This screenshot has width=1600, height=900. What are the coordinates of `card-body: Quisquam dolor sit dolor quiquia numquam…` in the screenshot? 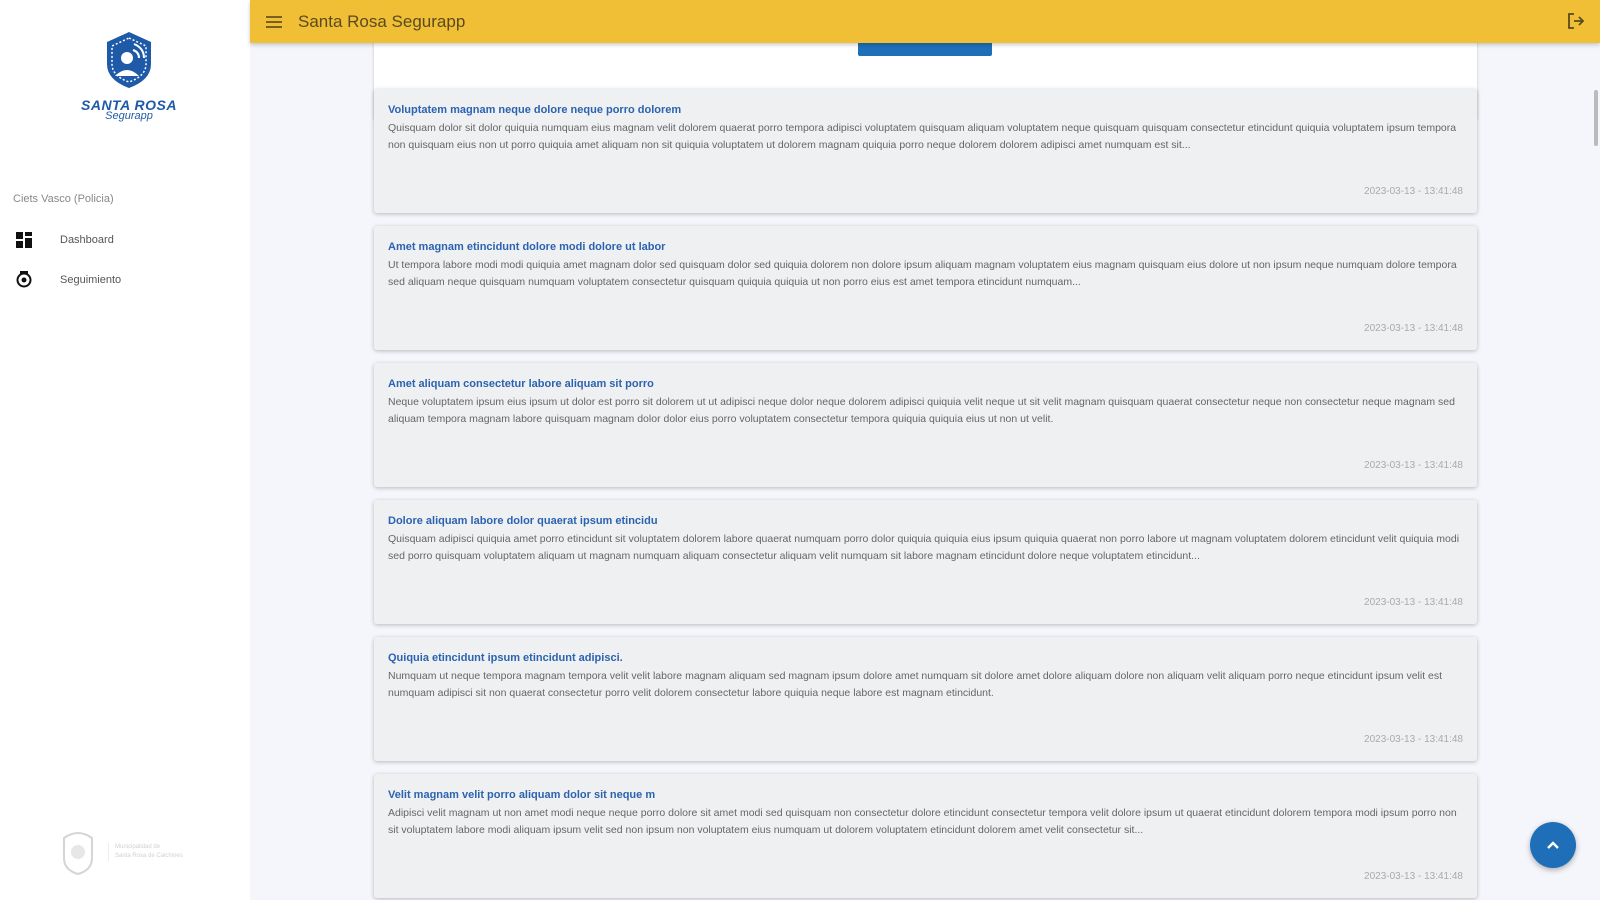 It's located at (922, 136).